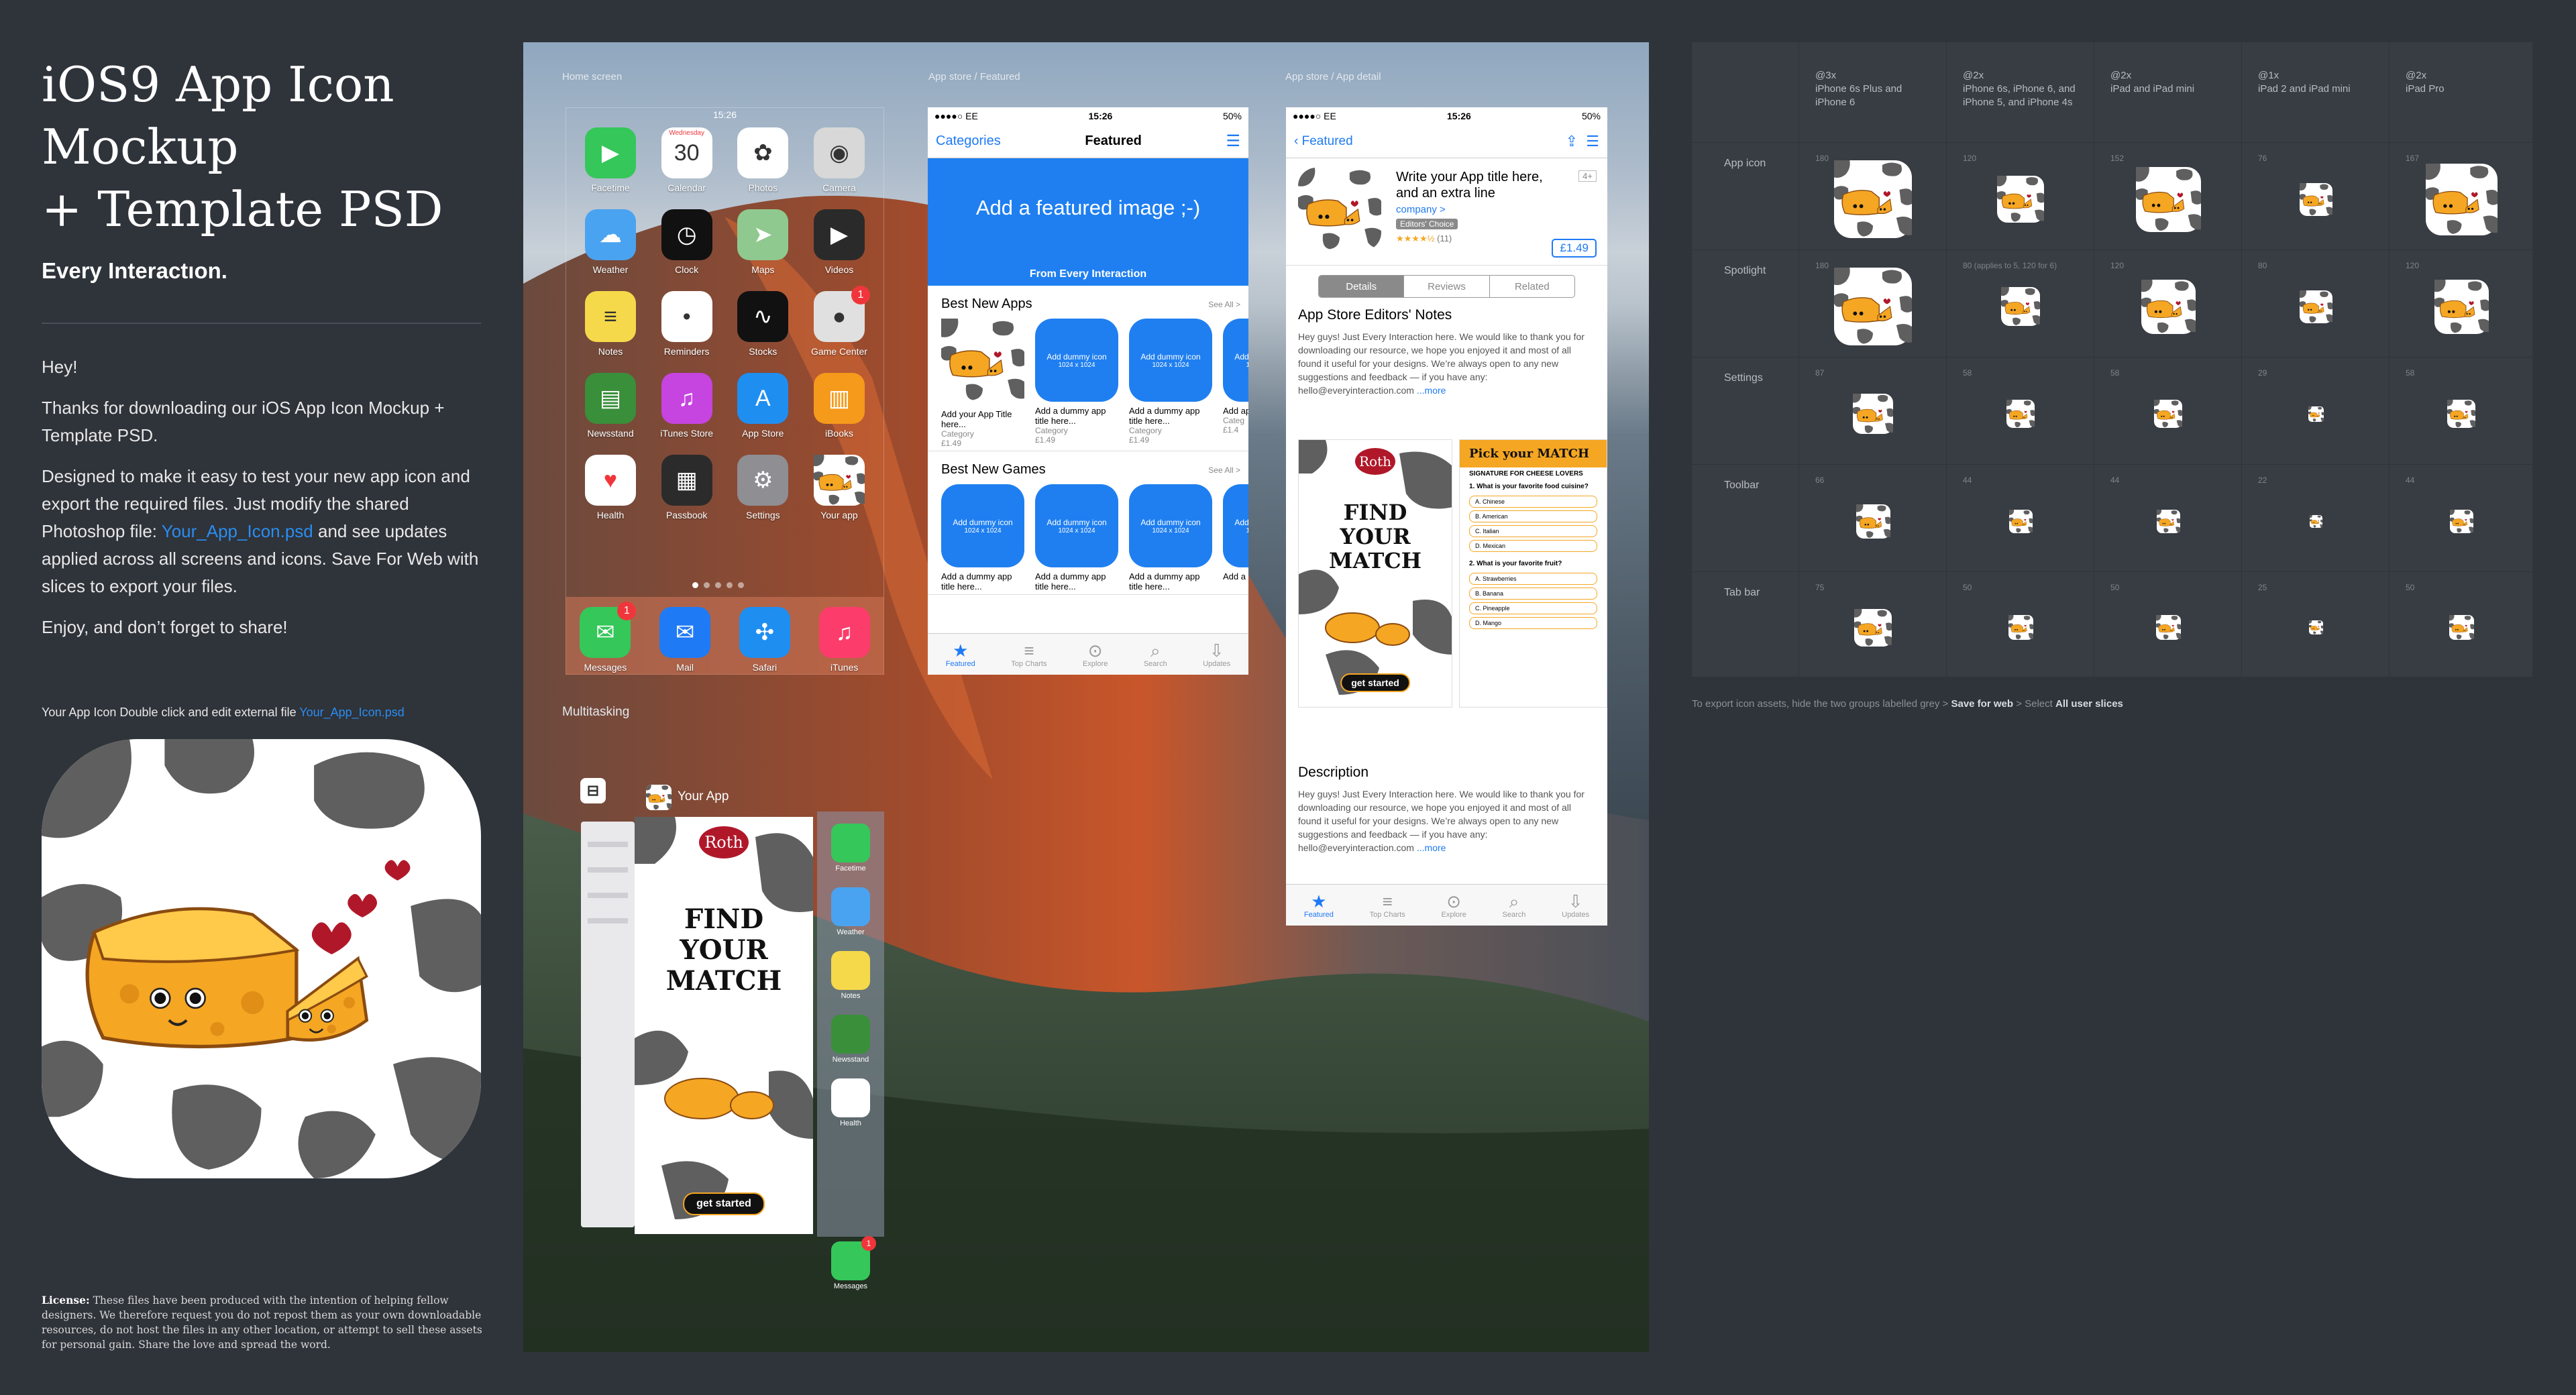 The height and width of the screenshot is (1395, 2576). Describe the element at coordinates (1431, 390) in the screenshot. I see `more-link: ...more` at that location.